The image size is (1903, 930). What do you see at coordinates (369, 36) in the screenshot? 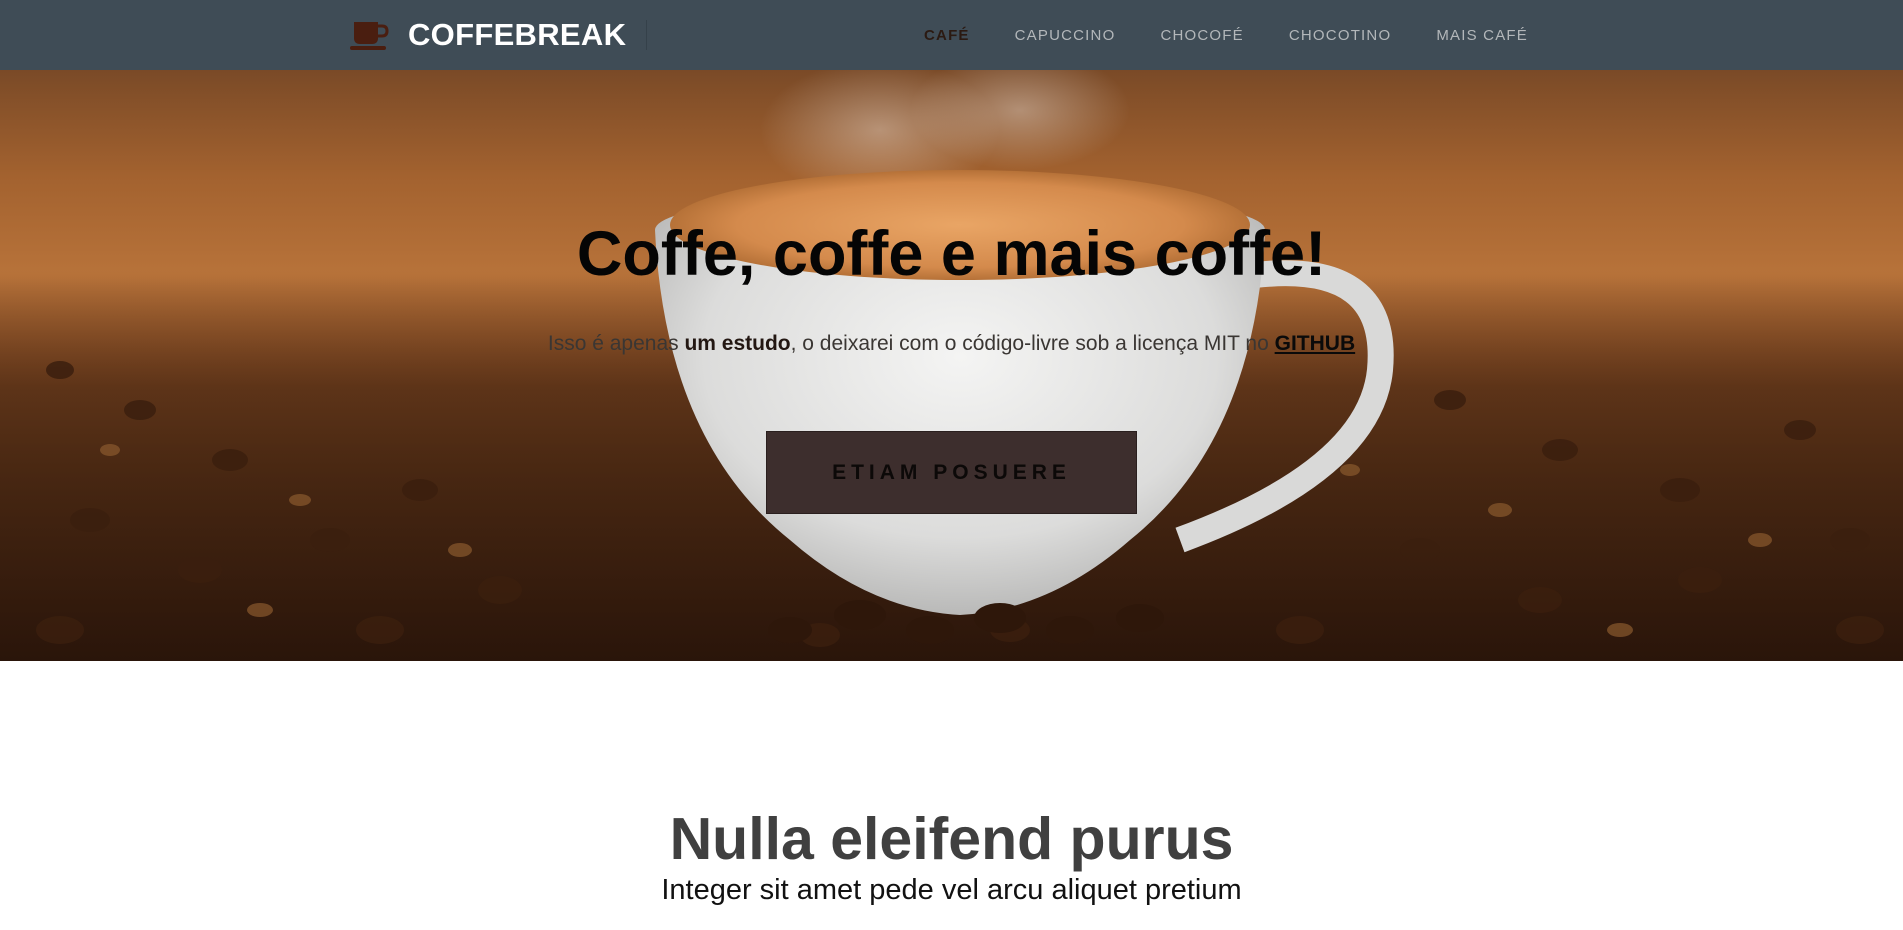
I see `coffee-cup-icon` at bounding box center [369, 36].